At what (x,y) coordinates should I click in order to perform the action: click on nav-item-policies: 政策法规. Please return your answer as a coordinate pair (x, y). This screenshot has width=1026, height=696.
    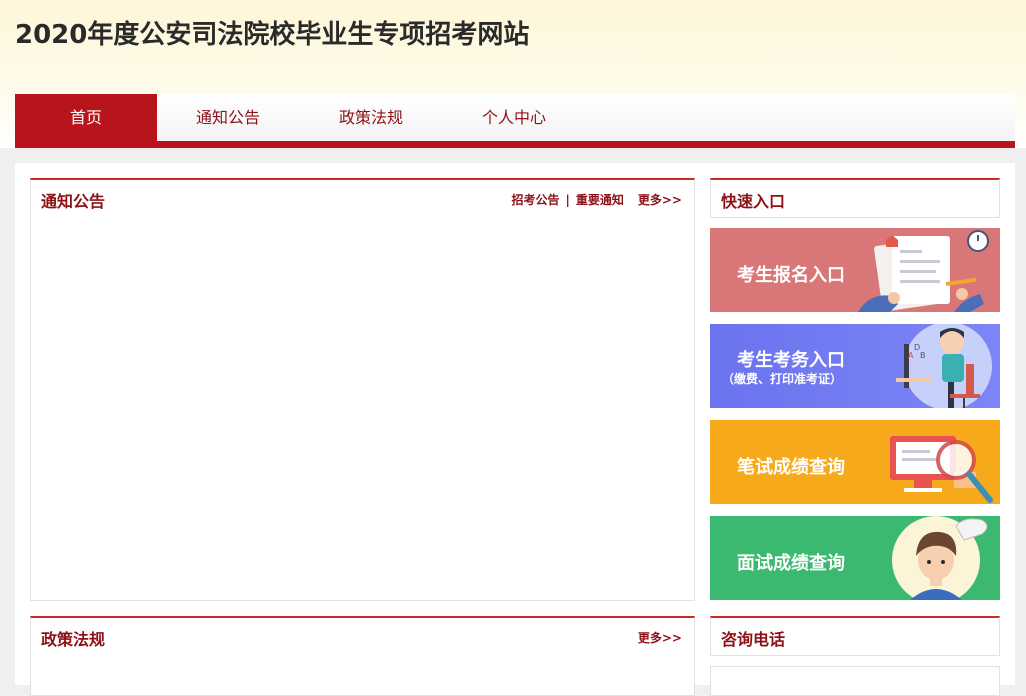
    Looking at the image, I should click on (371, 117).